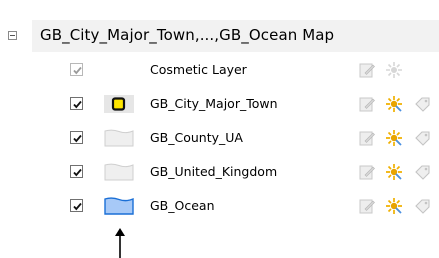  Describe the element at coordinates (214, 171) in the screenshot. I see `layer-label: GB_United_Kingdom` at that location.